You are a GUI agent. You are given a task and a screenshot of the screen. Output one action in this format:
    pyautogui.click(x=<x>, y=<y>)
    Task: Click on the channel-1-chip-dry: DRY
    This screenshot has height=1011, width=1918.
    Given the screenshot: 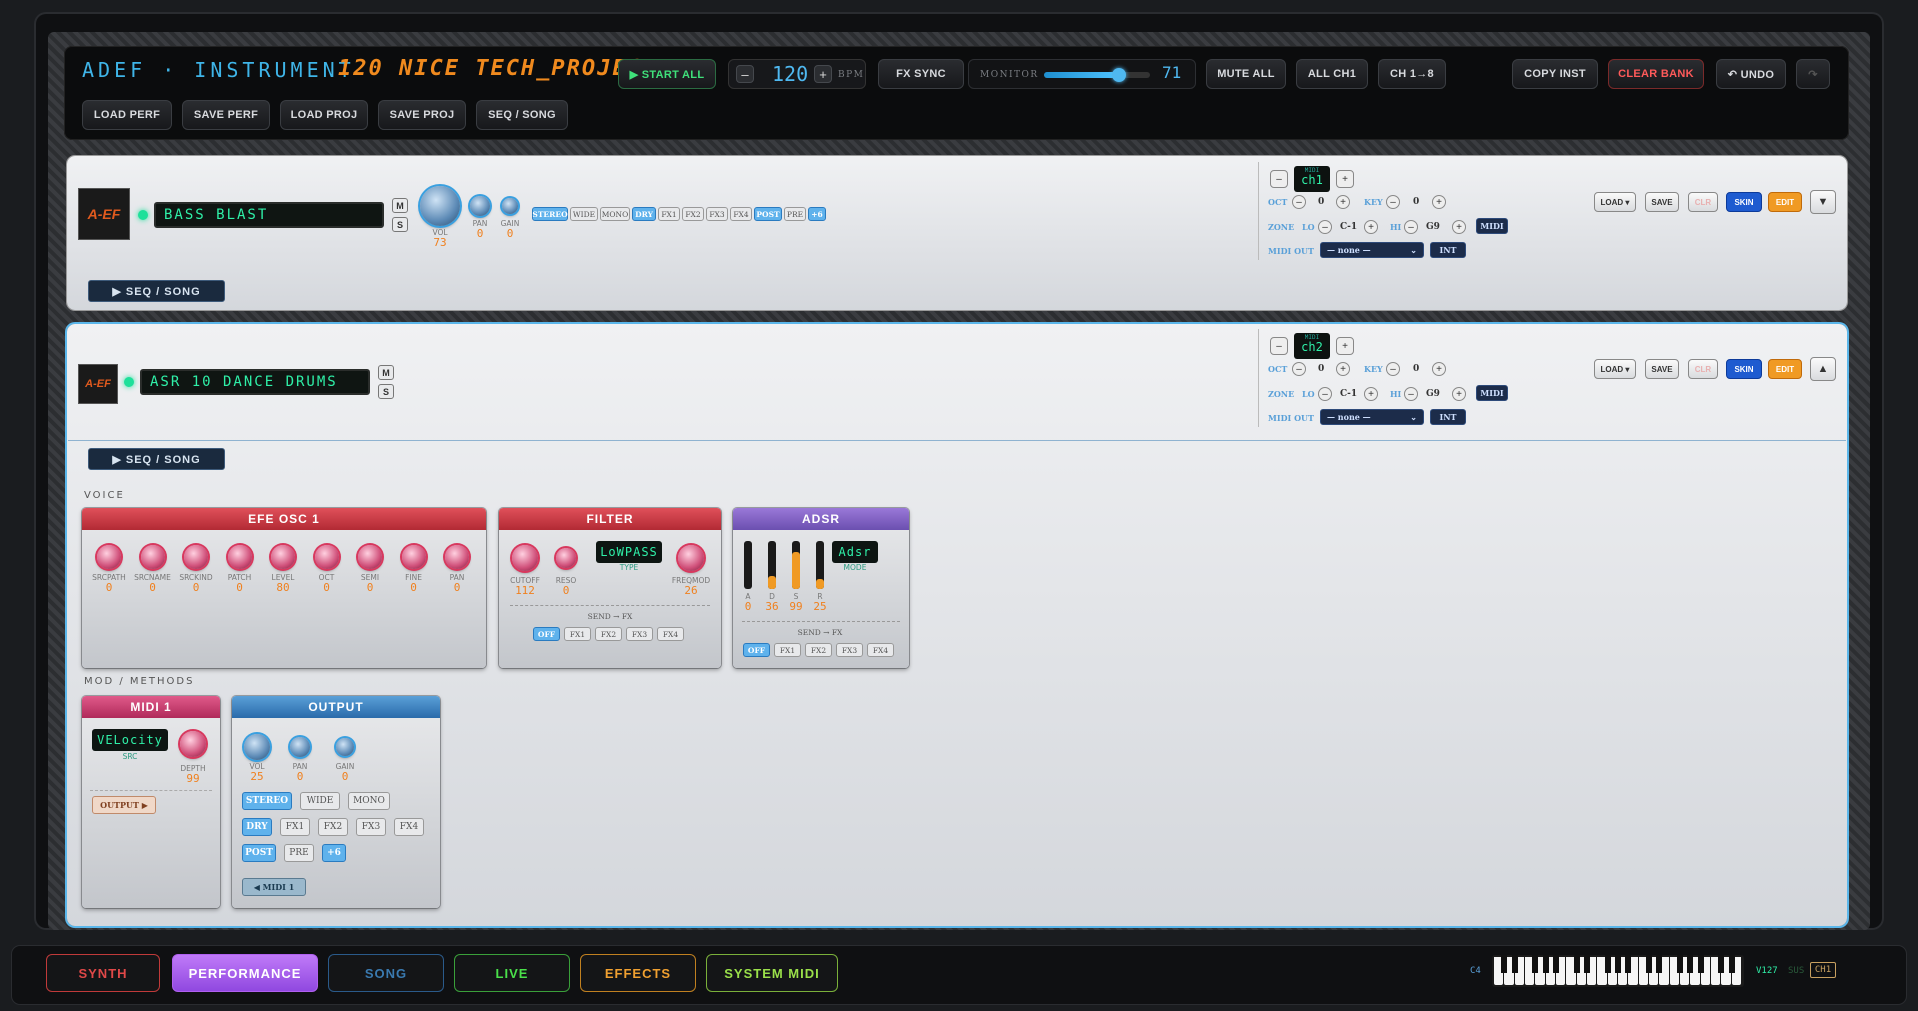 What is the action you would take?
    pyautogui.click(x=644, y=214)
    